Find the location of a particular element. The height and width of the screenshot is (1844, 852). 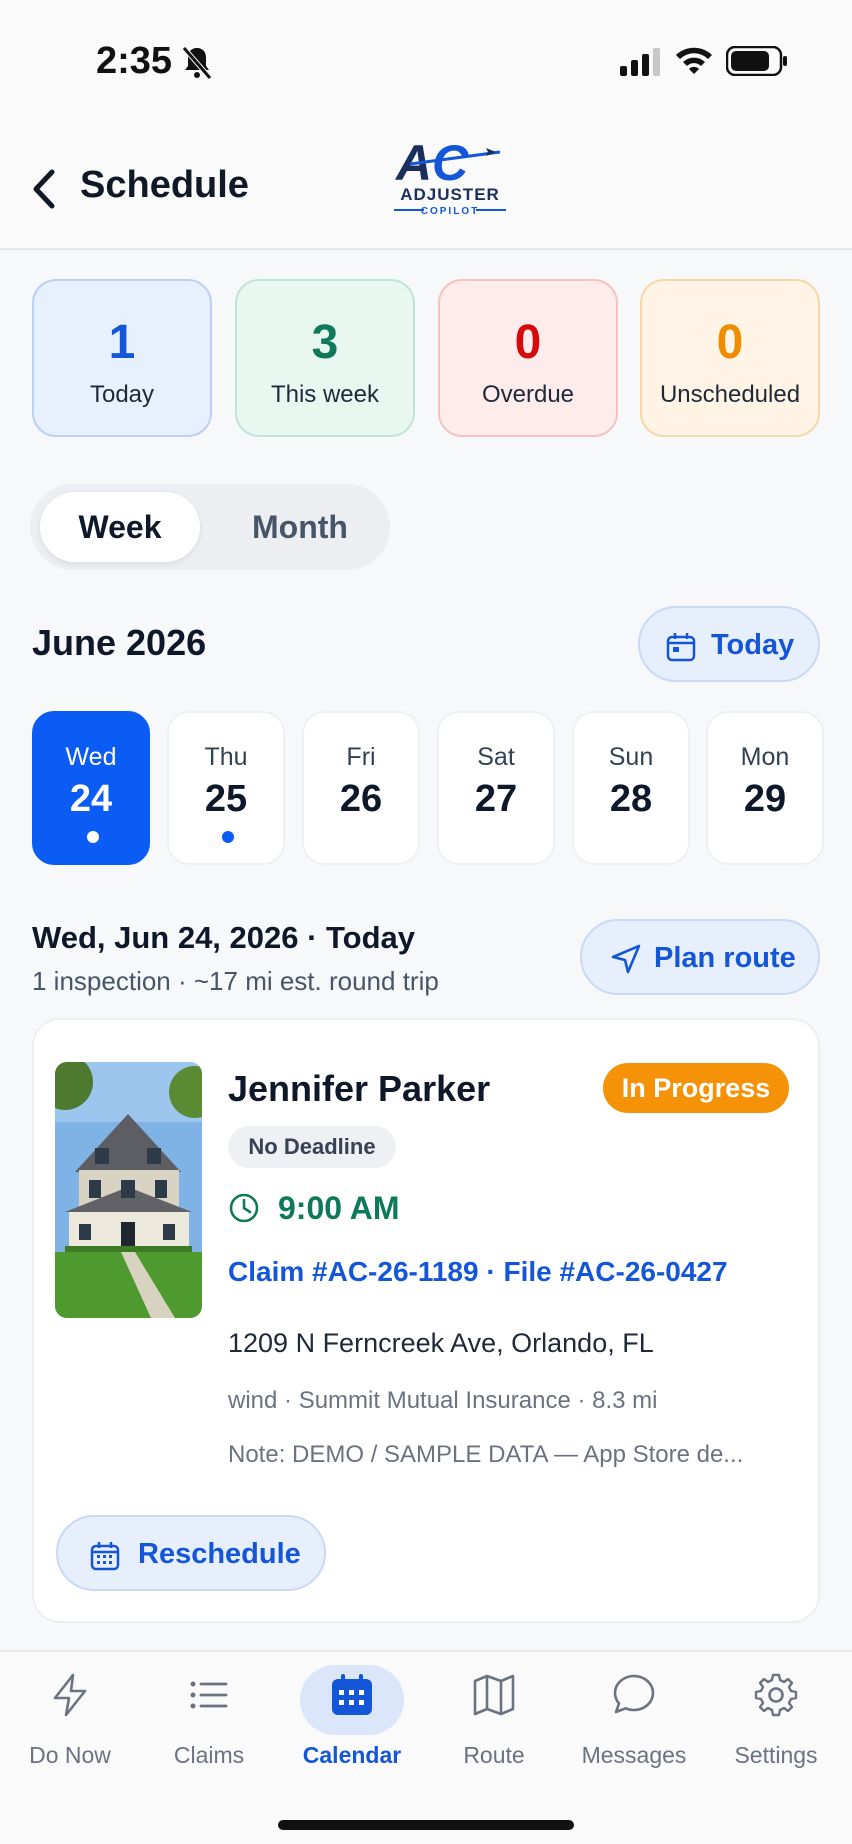

day-date: 25 is located at coordinates (226, 799).